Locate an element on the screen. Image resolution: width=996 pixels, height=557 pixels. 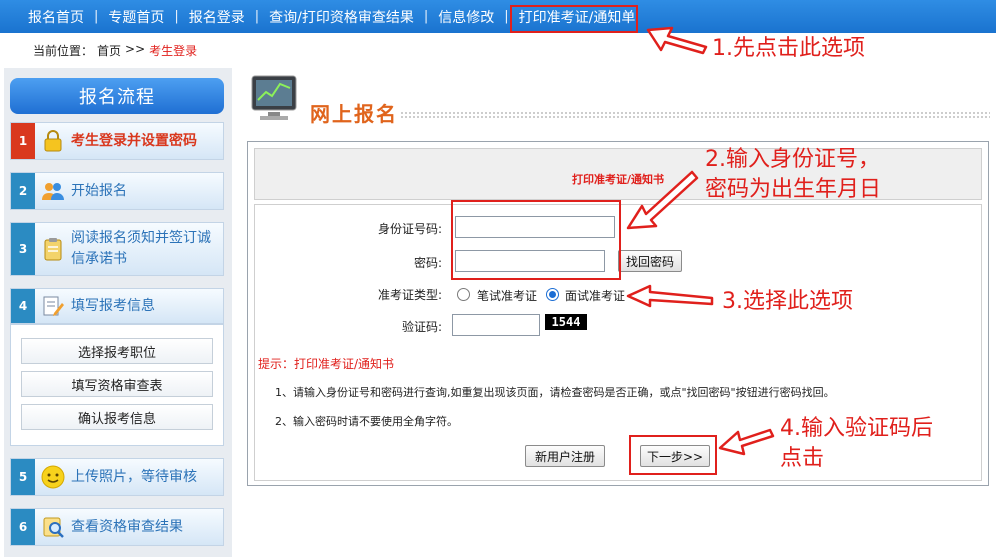
users-icon is located at coordinates (53, 191).